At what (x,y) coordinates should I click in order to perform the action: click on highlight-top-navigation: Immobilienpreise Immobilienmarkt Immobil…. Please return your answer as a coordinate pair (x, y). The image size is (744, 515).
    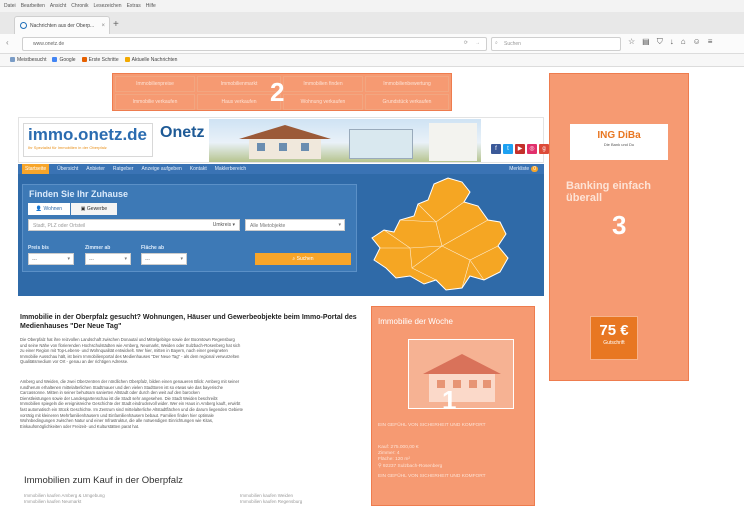
    Looking at the image, I should click on (282, 92).